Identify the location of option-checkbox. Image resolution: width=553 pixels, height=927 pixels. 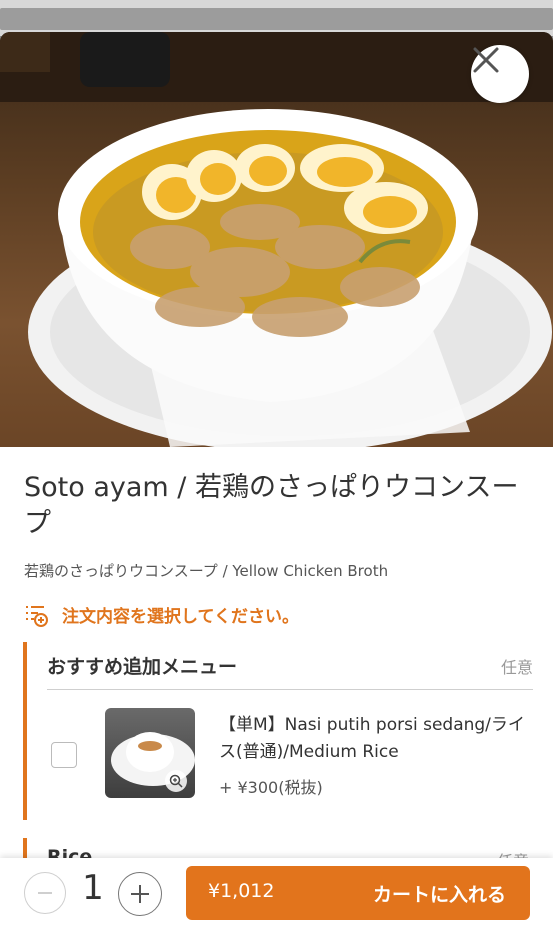
(64, 755).